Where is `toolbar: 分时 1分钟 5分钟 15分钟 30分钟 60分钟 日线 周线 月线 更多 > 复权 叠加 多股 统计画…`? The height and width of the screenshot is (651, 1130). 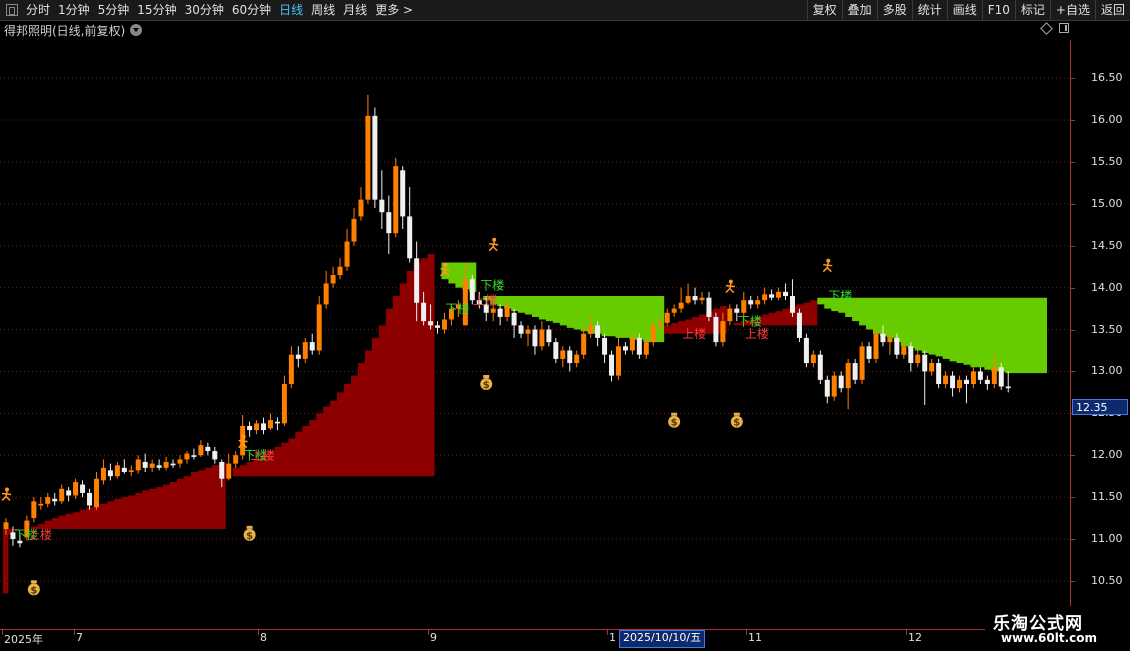 toolbar: 分时 1分钟 5分钟 15分钟 30分钟 60分钟 日线 周线 月线 更多 > 复权 叠加 多股 统计画… is located at coordinates (565, 10).